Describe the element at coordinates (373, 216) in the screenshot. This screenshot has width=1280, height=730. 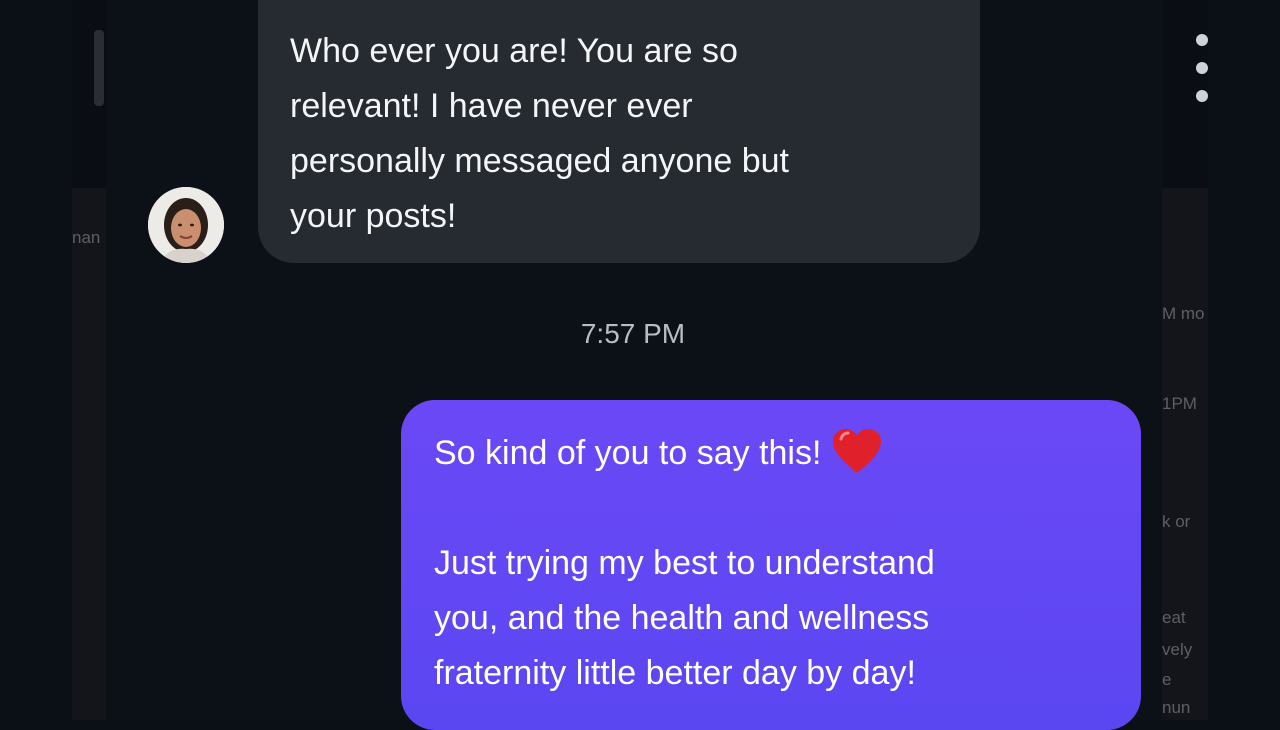
I see `message-line: your posts!` at that location.